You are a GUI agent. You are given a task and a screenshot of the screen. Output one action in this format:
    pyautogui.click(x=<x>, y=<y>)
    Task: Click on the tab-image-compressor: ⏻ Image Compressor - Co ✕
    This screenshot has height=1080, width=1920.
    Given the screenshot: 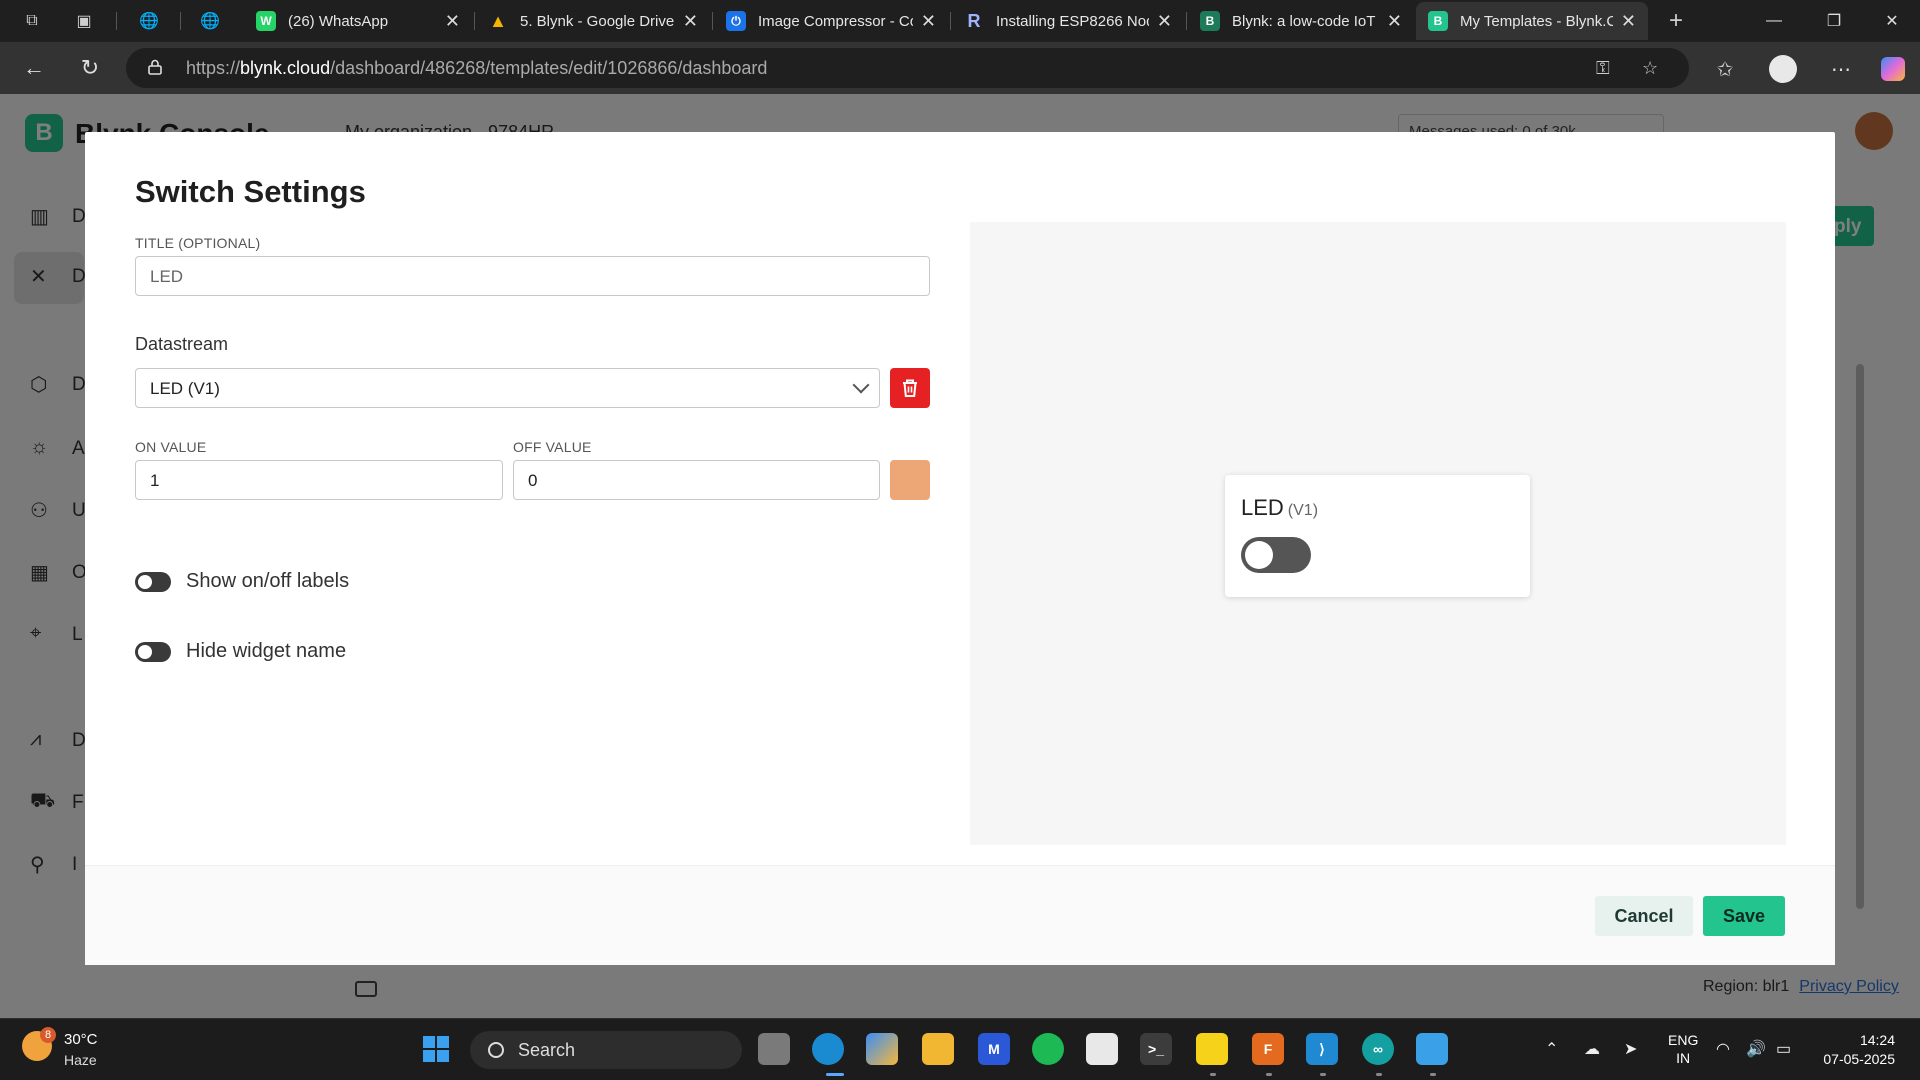 What is the action you would take?
    pyautogui.click(x=831, y=21)
    